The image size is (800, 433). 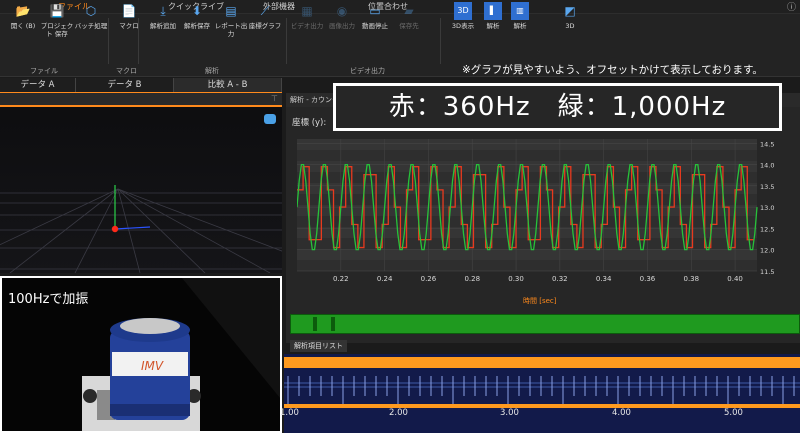 What do you see at coordinates (307, 26) in the screenshot?
I see `ribbon-button-label: ビデオ出力` at bounding box center [307, 26].